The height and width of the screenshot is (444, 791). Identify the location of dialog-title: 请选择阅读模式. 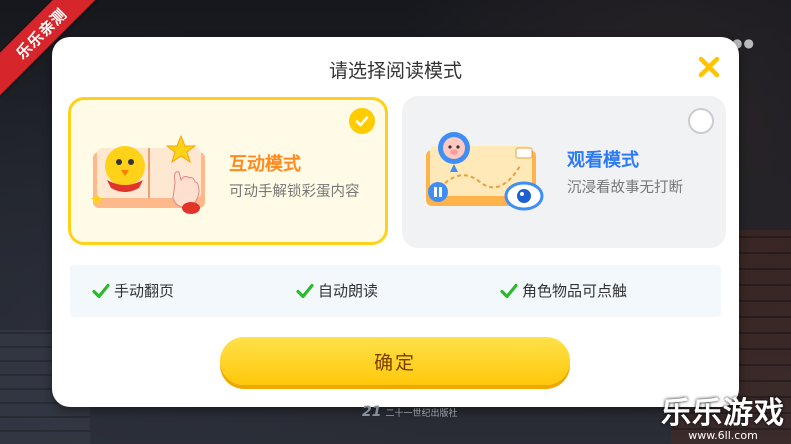
(395, 71).